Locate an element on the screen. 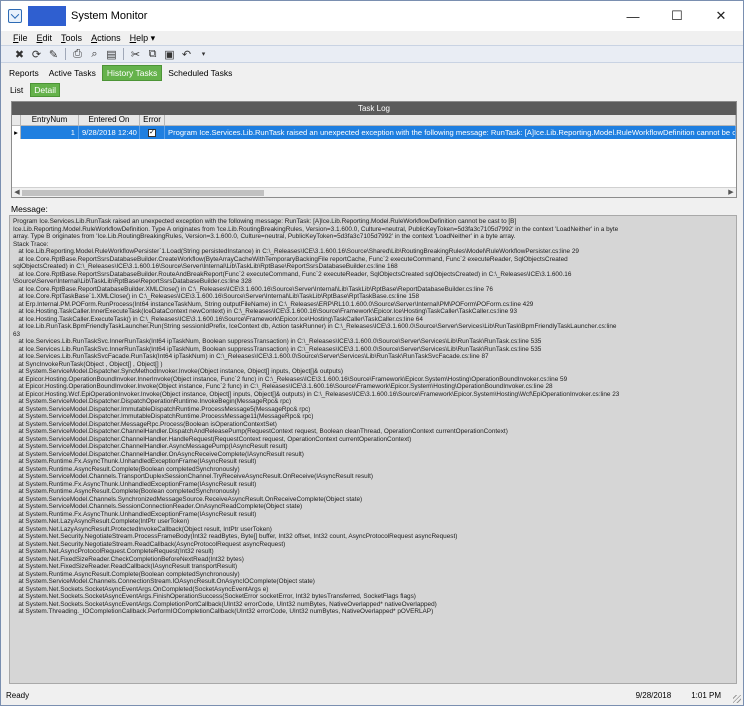 Image resolution: width=744 pixels, height=706 pixels. status-time: 1:01 PM is located at coordinates (706, 695).